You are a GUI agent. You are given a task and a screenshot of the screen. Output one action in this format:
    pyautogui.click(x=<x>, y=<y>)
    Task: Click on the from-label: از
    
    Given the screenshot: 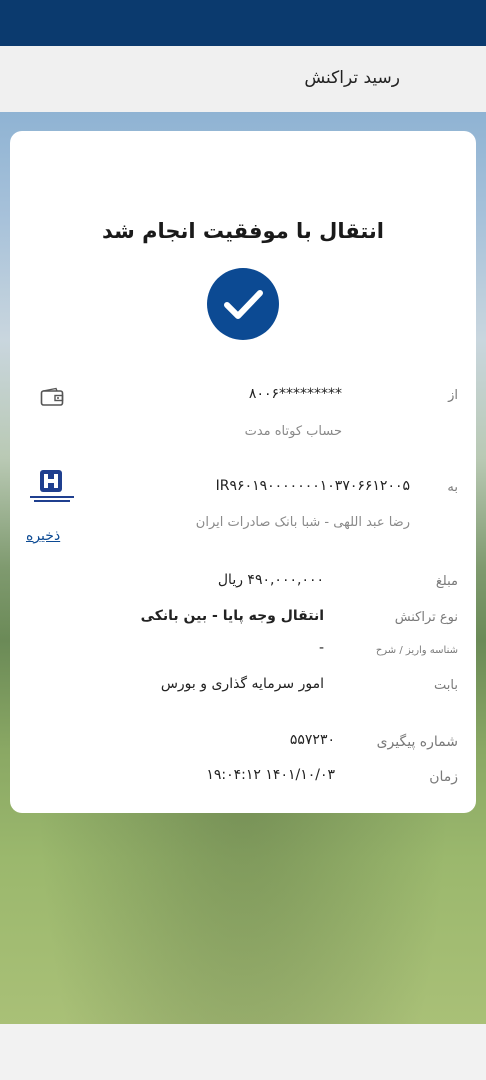 What is the action you would take?
    pyautogui.click(x=453, y=395)
    